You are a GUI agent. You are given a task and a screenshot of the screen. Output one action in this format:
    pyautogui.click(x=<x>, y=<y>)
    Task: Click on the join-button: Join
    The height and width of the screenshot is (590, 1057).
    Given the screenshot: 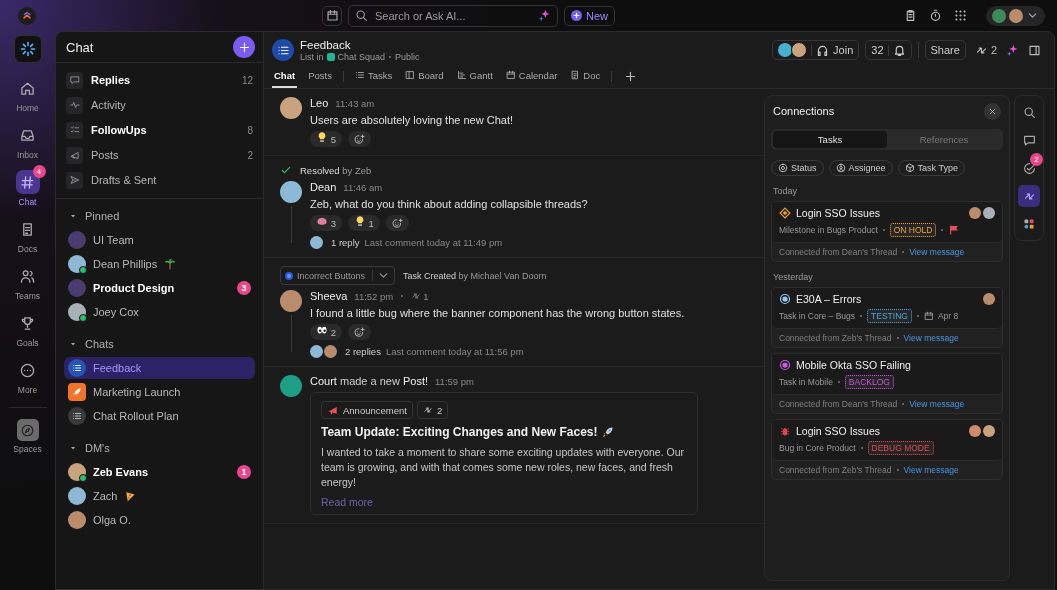 What is the action you would take?
    pyautogui.click(x=816, y=50)
    